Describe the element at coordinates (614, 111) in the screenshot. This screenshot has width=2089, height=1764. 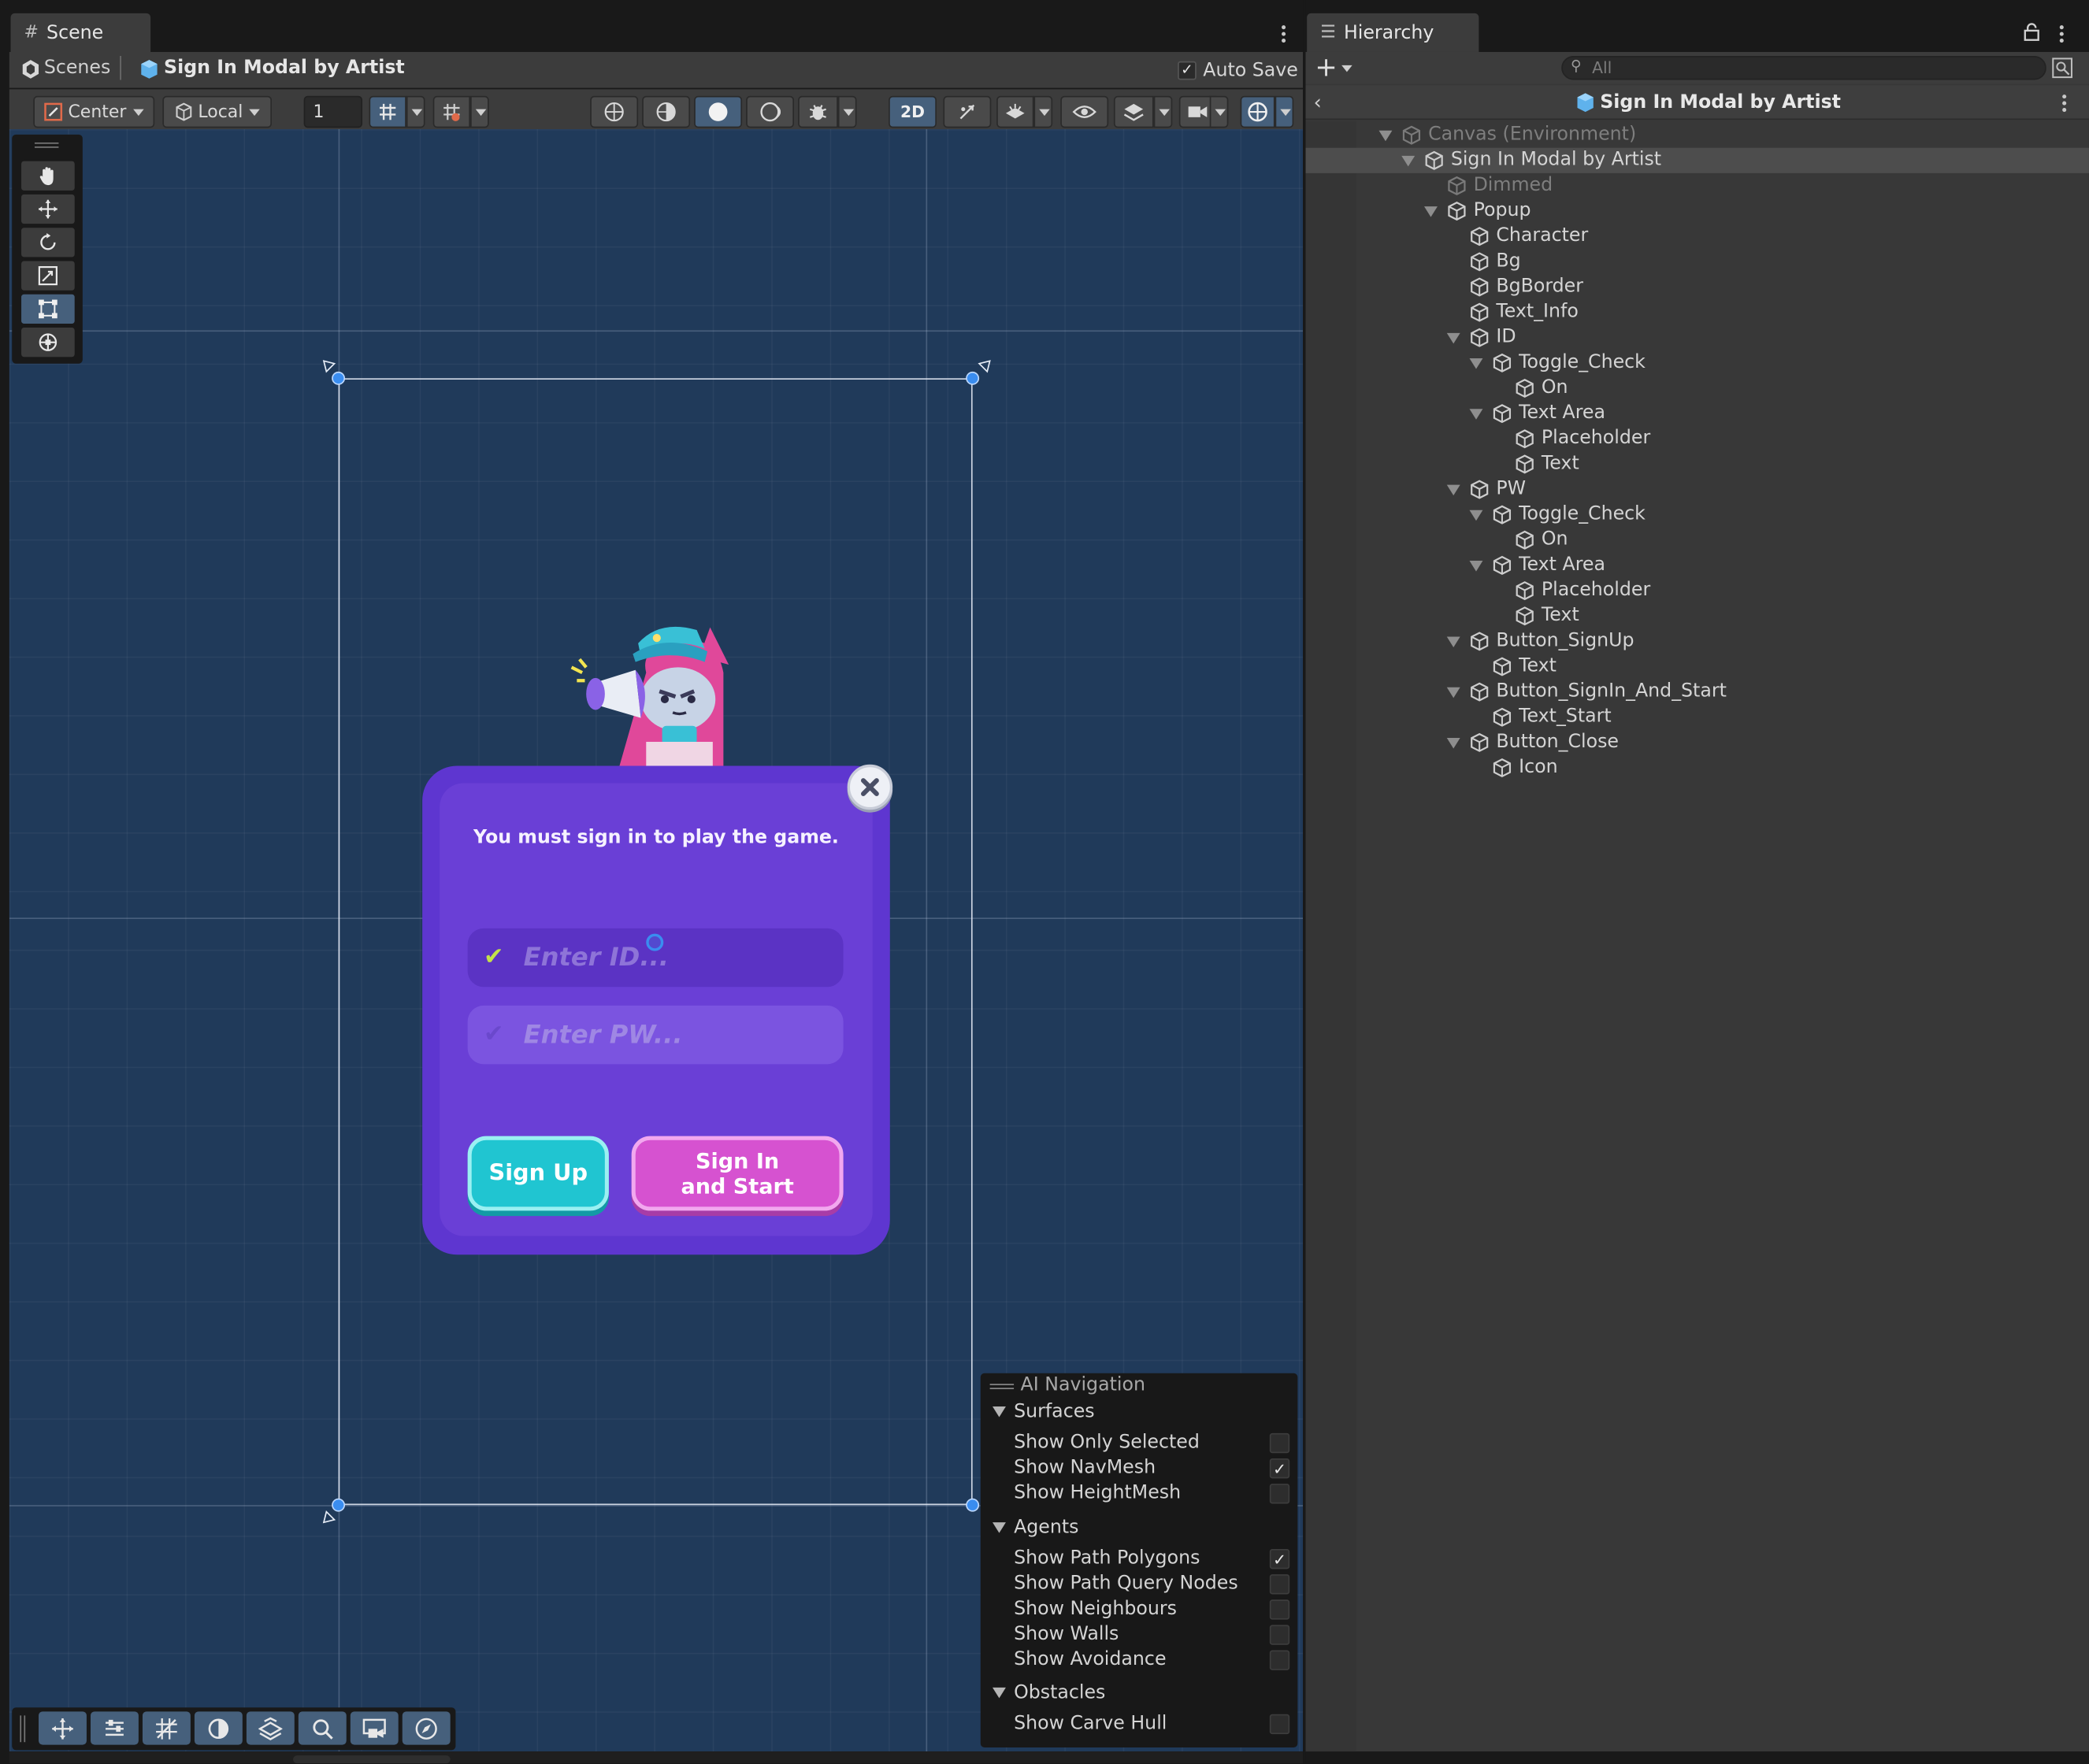
I see `draw-mode-wireframe-button` at that location.